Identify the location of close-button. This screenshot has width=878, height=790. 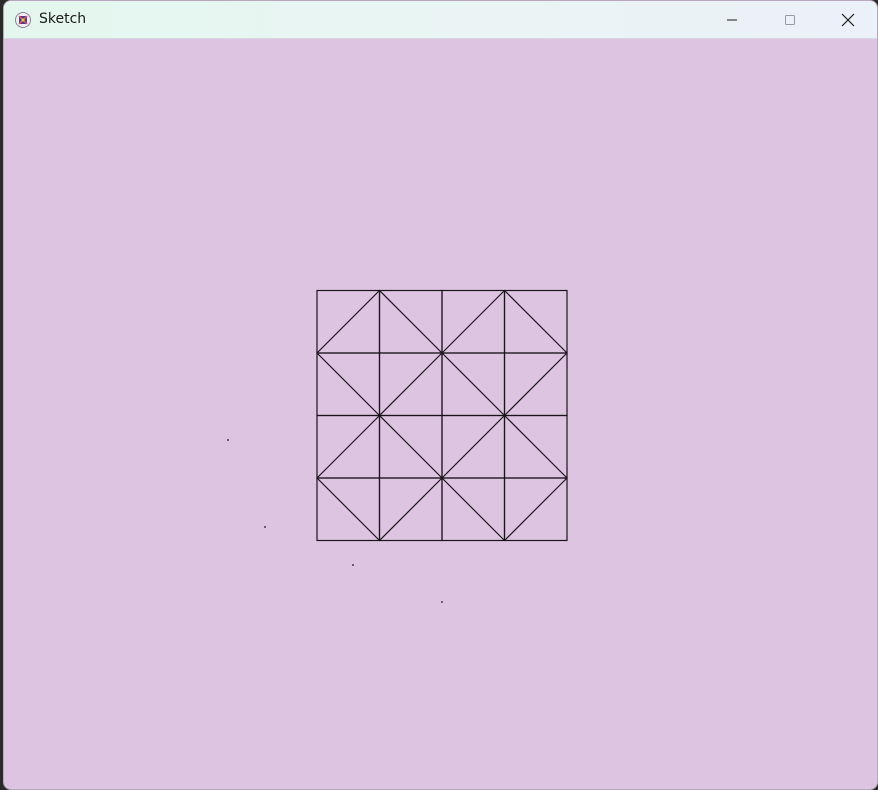
(848, 20).